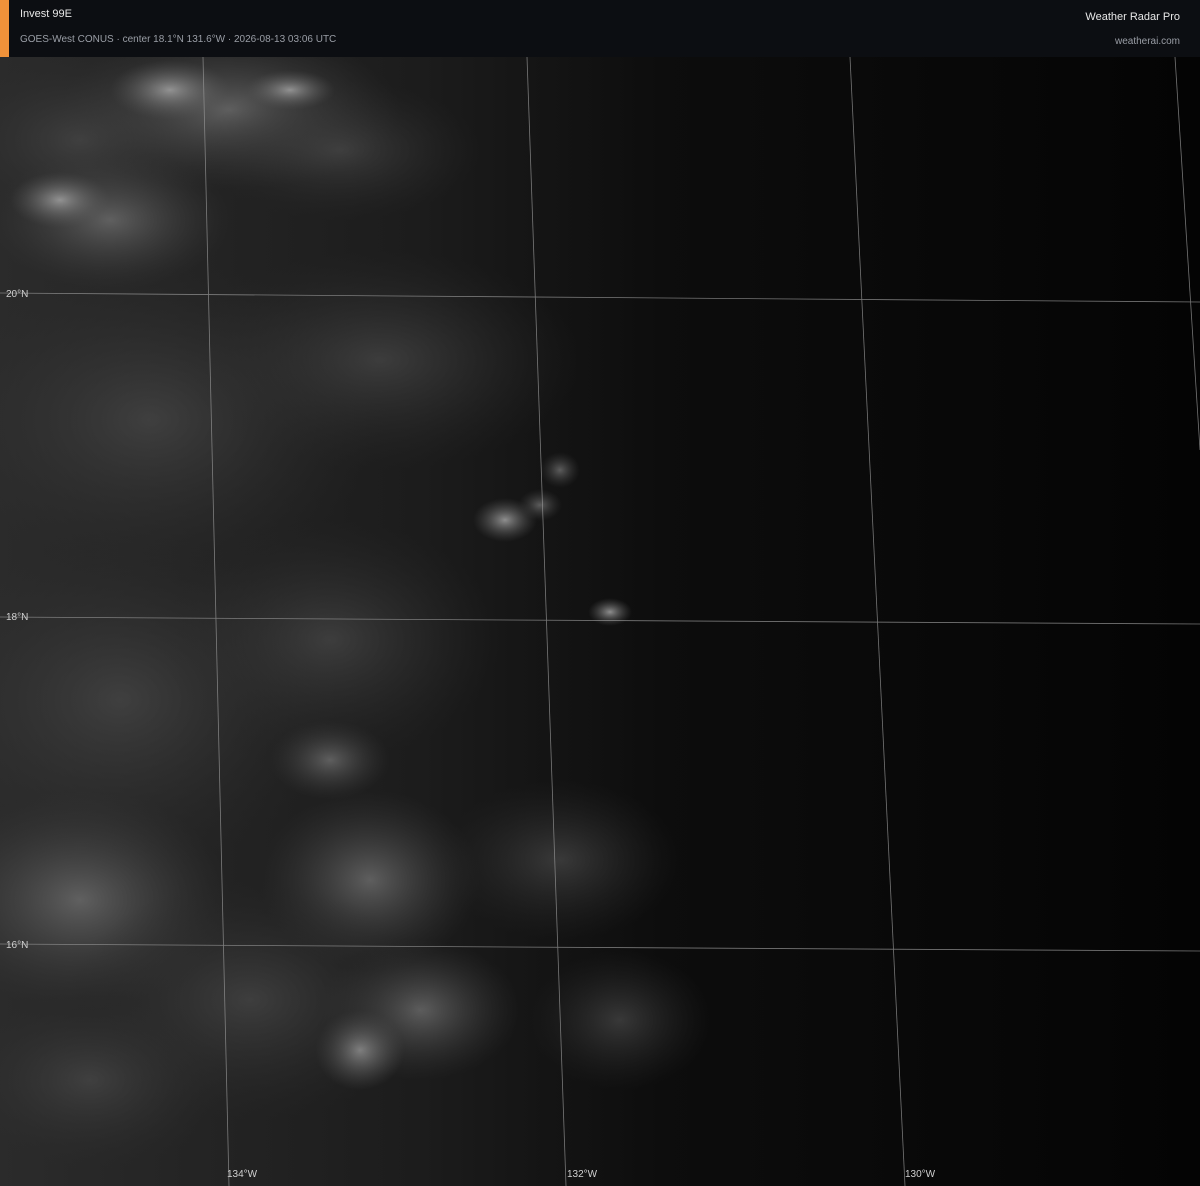 This screenshot has width=1200, height=1186. I want to click on storm-title: Invest 99E, so click(46, 14).